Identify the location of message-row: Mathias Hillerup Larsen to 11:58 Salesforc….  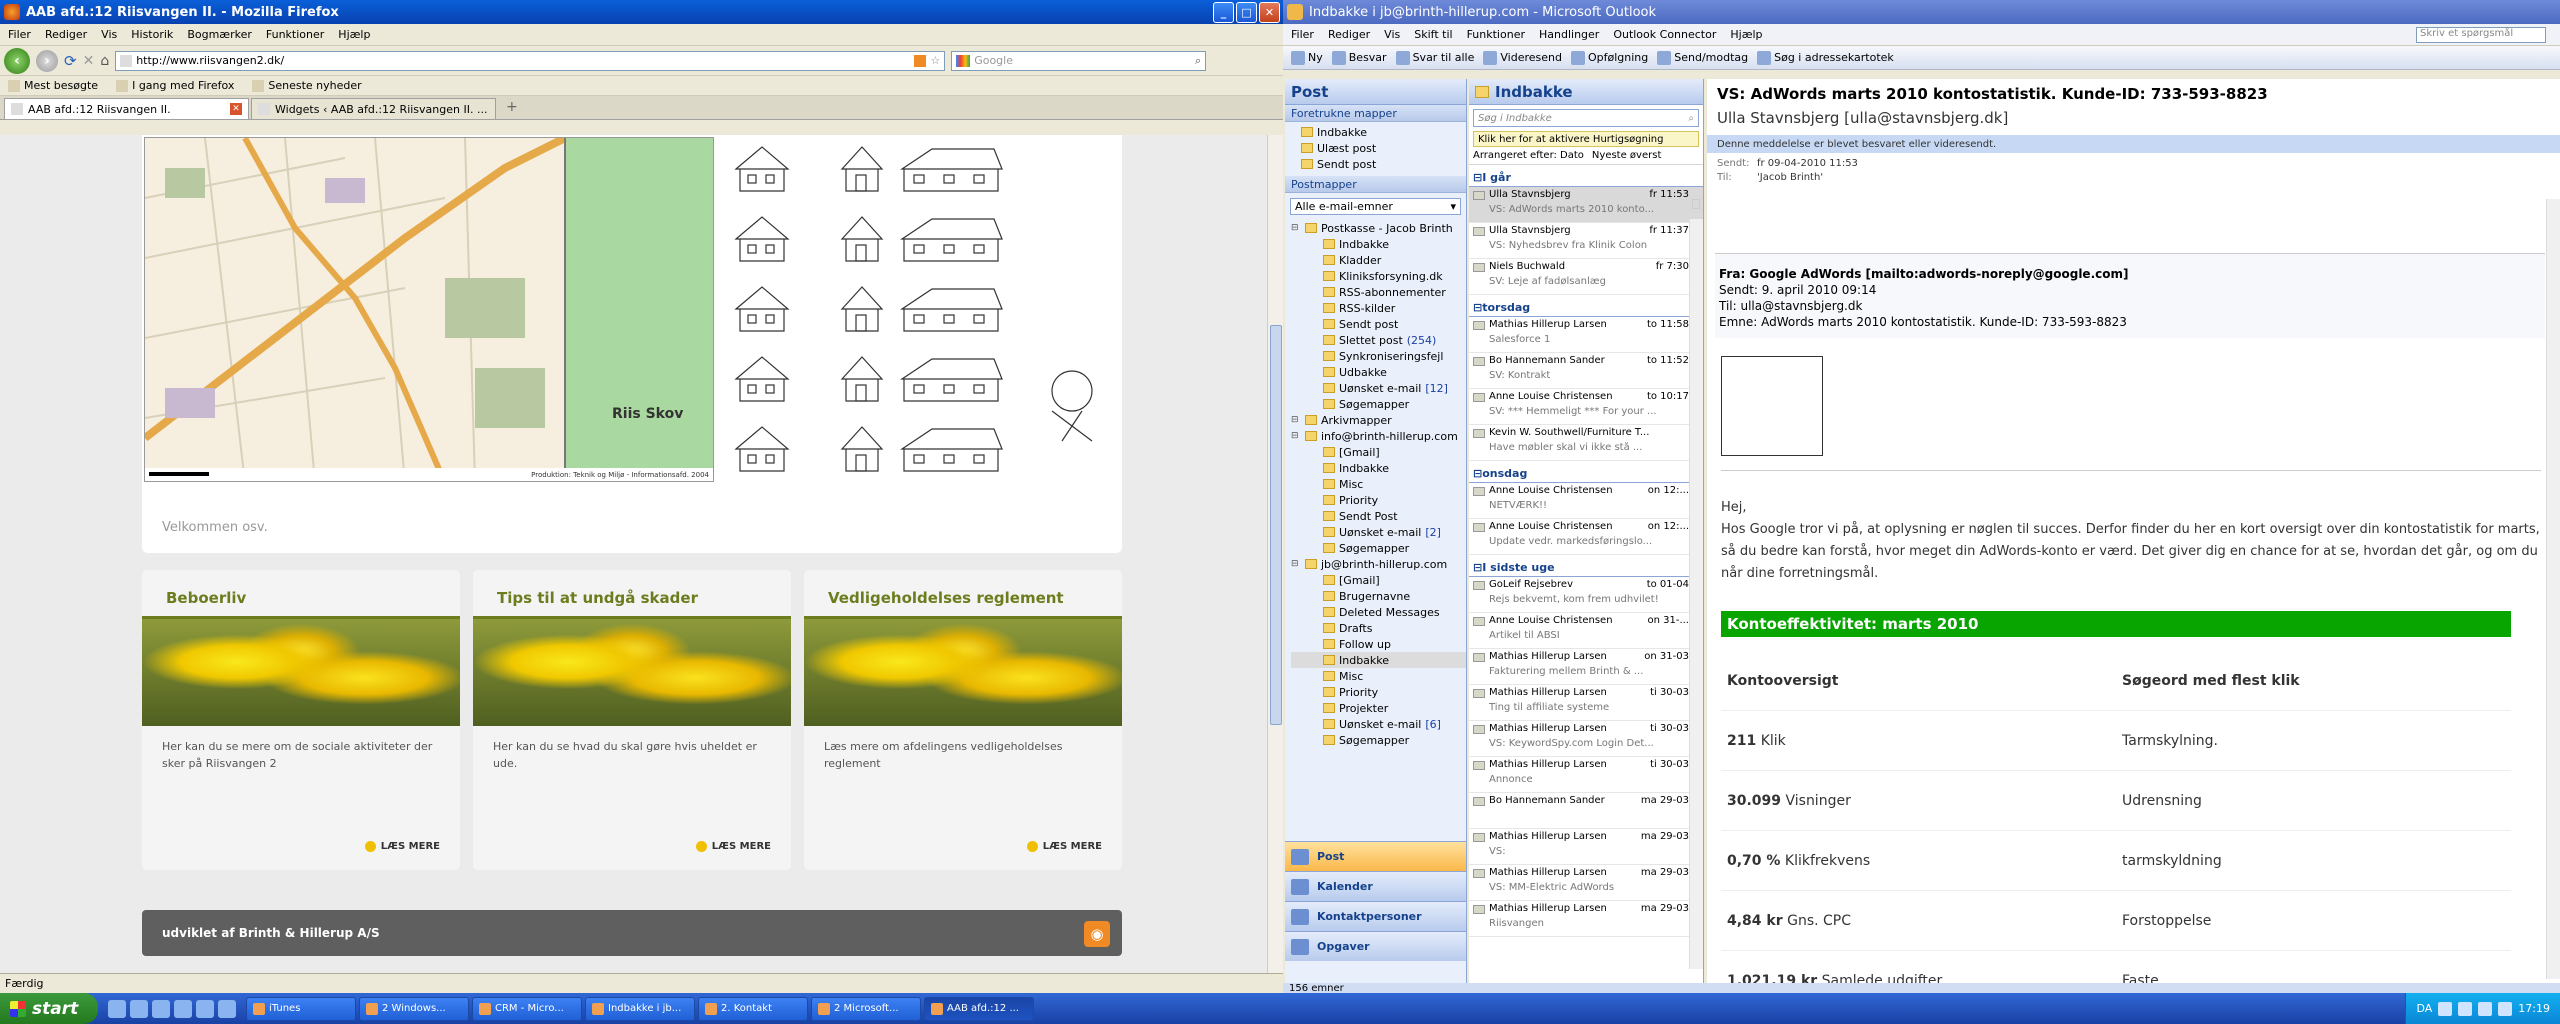
(1586, 335).